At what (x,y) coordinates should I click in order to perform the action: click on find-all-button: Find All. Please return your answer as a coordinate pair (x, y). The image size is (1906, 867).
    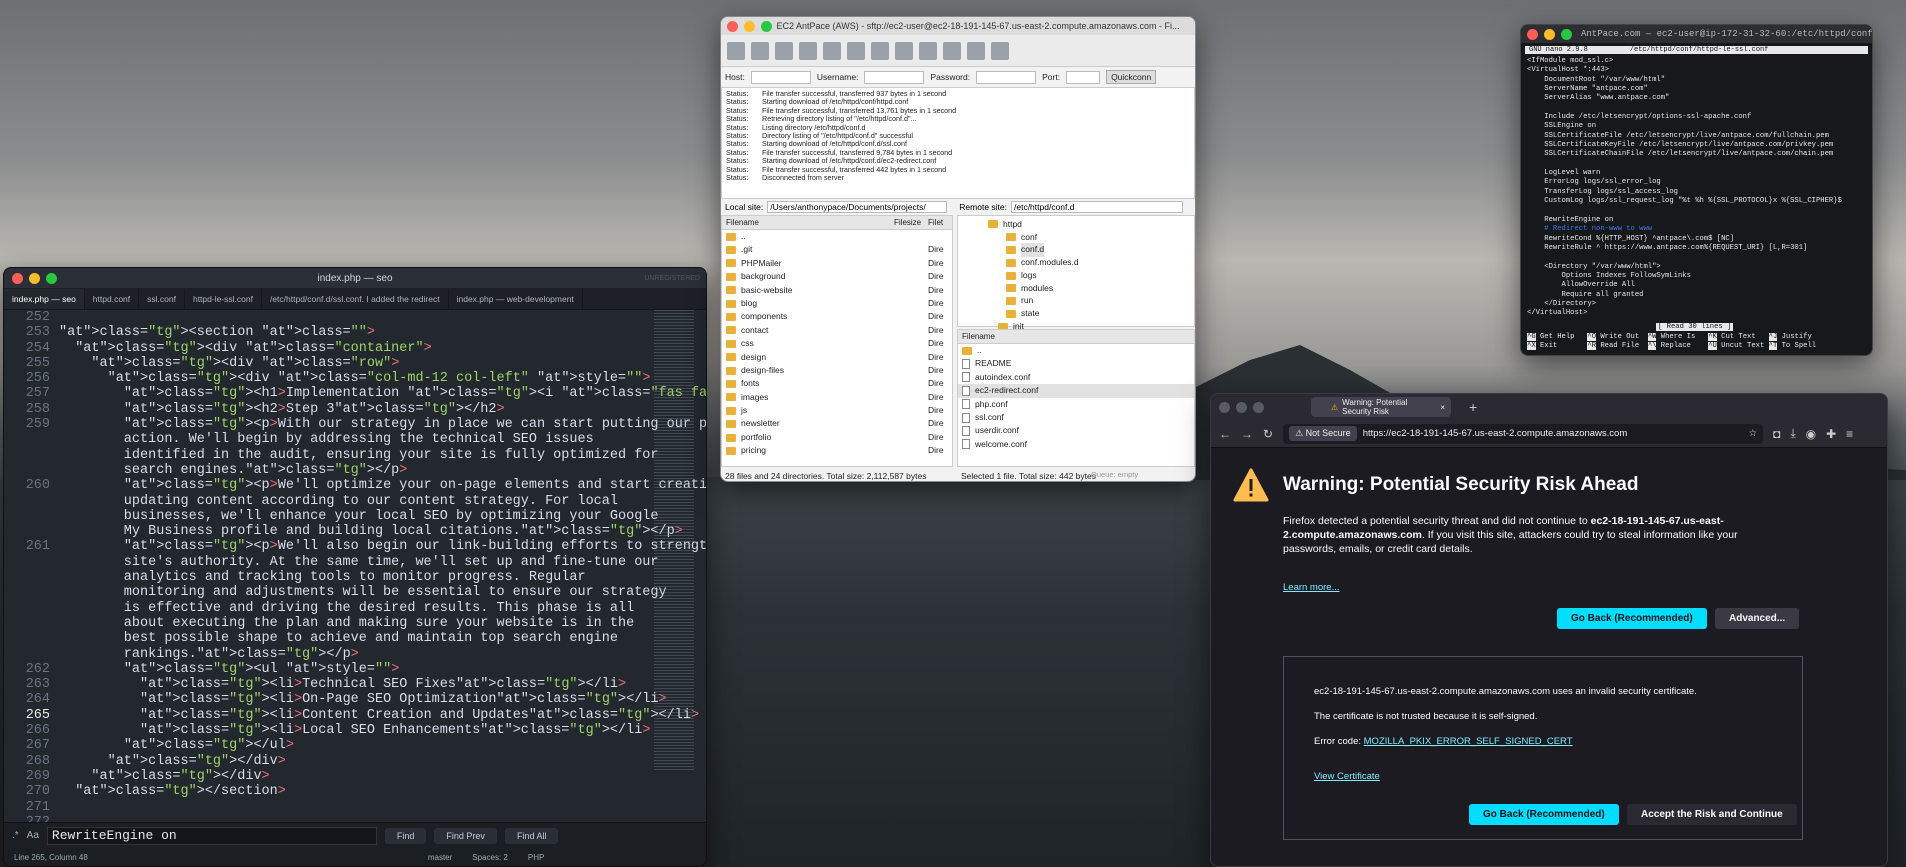
    Looking at the image, I should click on (531, 835).